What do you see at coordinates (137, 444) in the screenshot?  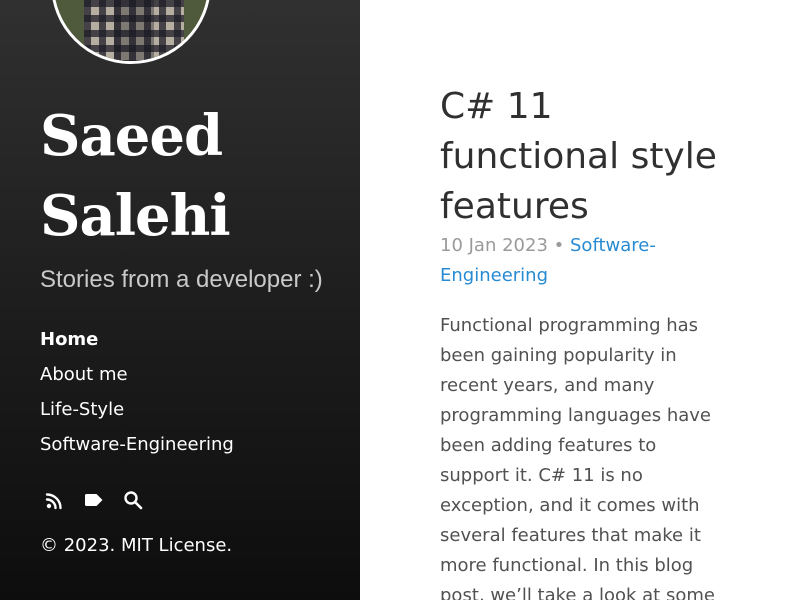 I see `nav-item-software-engineering: Software-Engineering` at bounding box center [137, 444].